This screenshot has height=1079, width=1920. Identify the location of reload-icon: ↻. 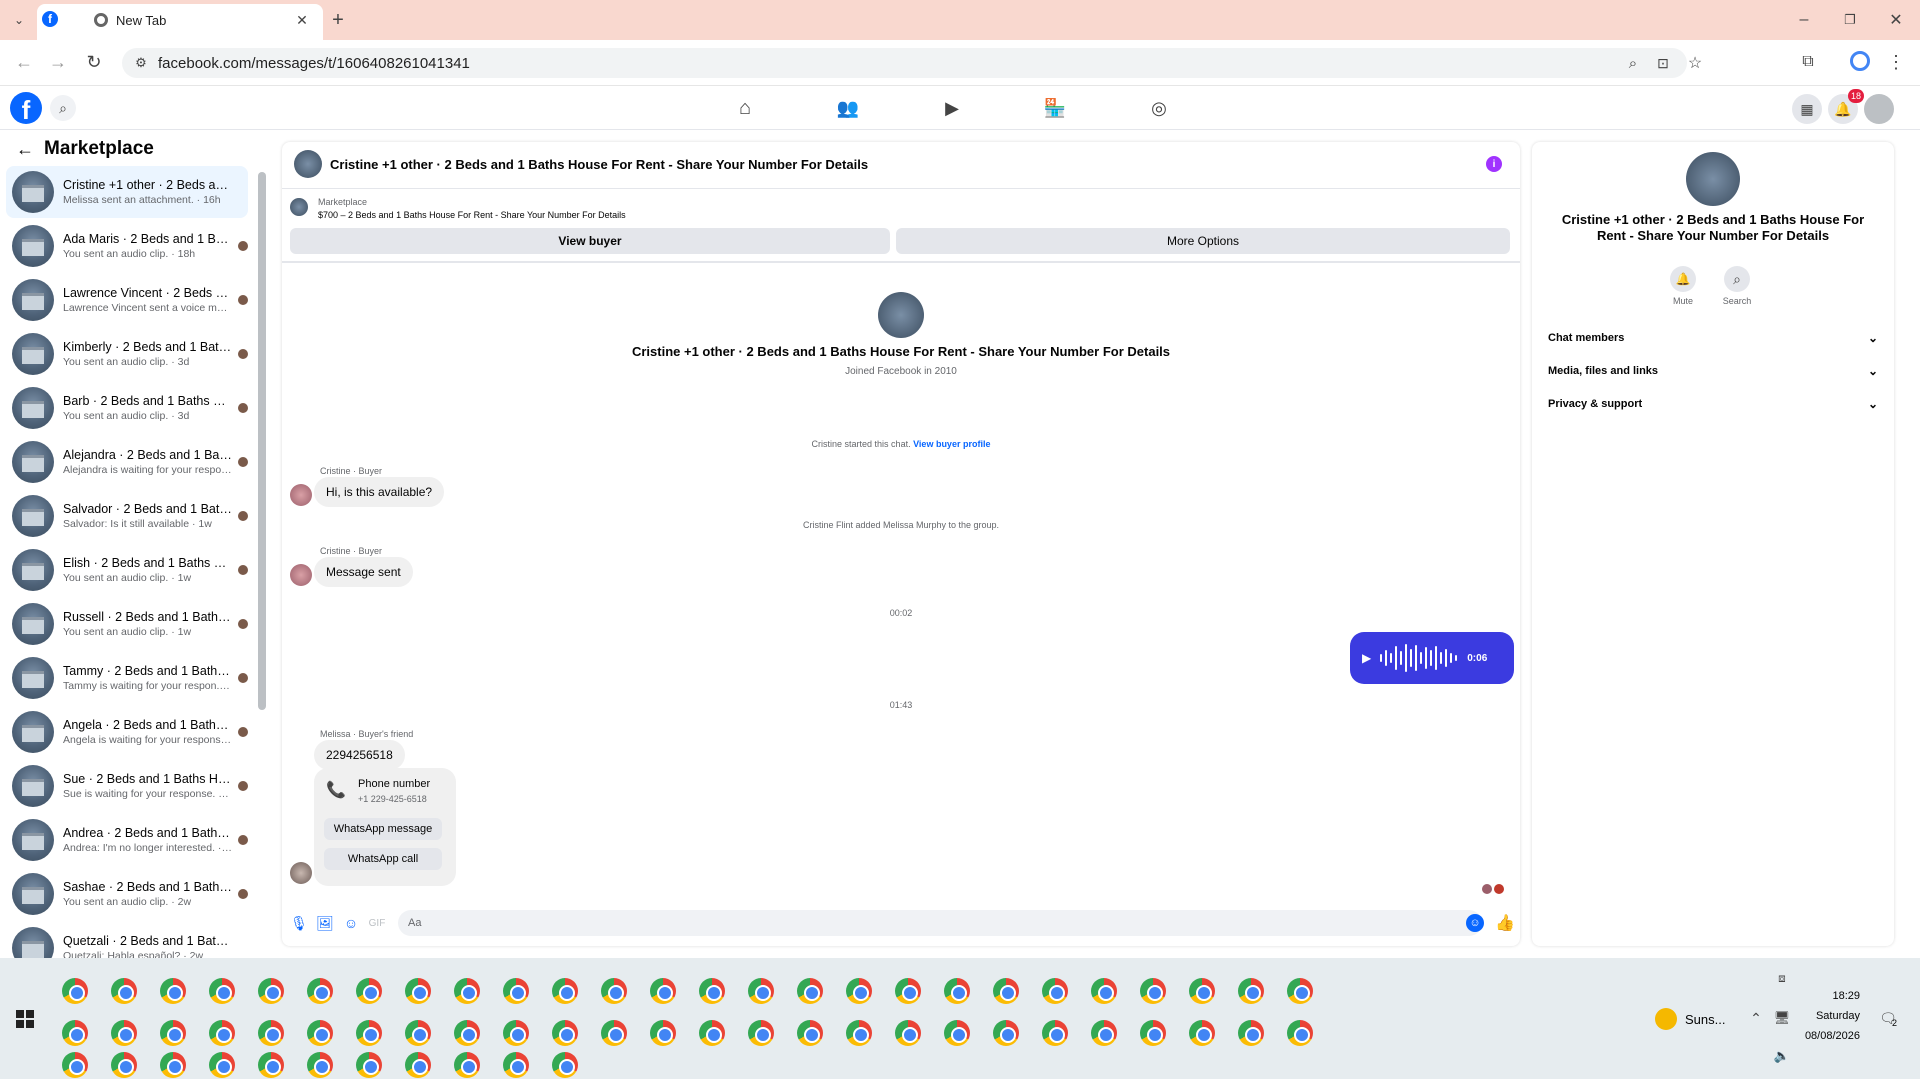
(94, 62).